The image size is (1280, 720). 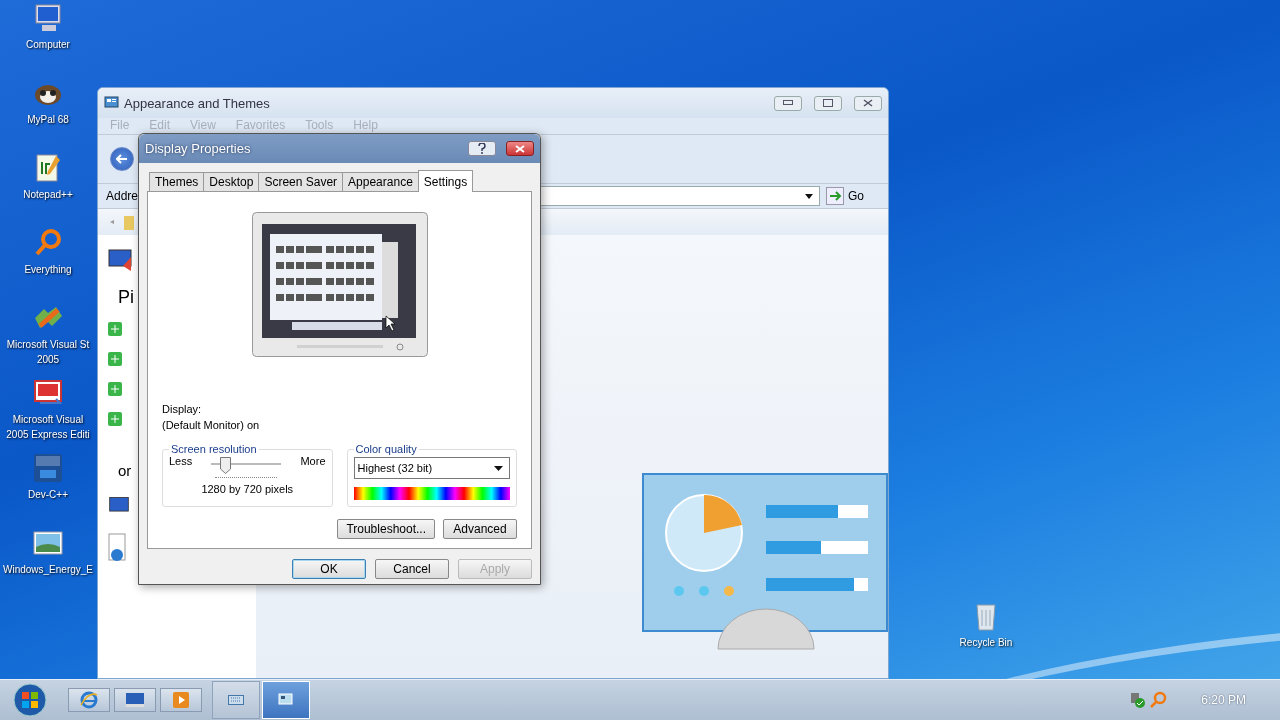 I want to click on desktop-icon-label: Notepad++, so click(x=48, y=194).